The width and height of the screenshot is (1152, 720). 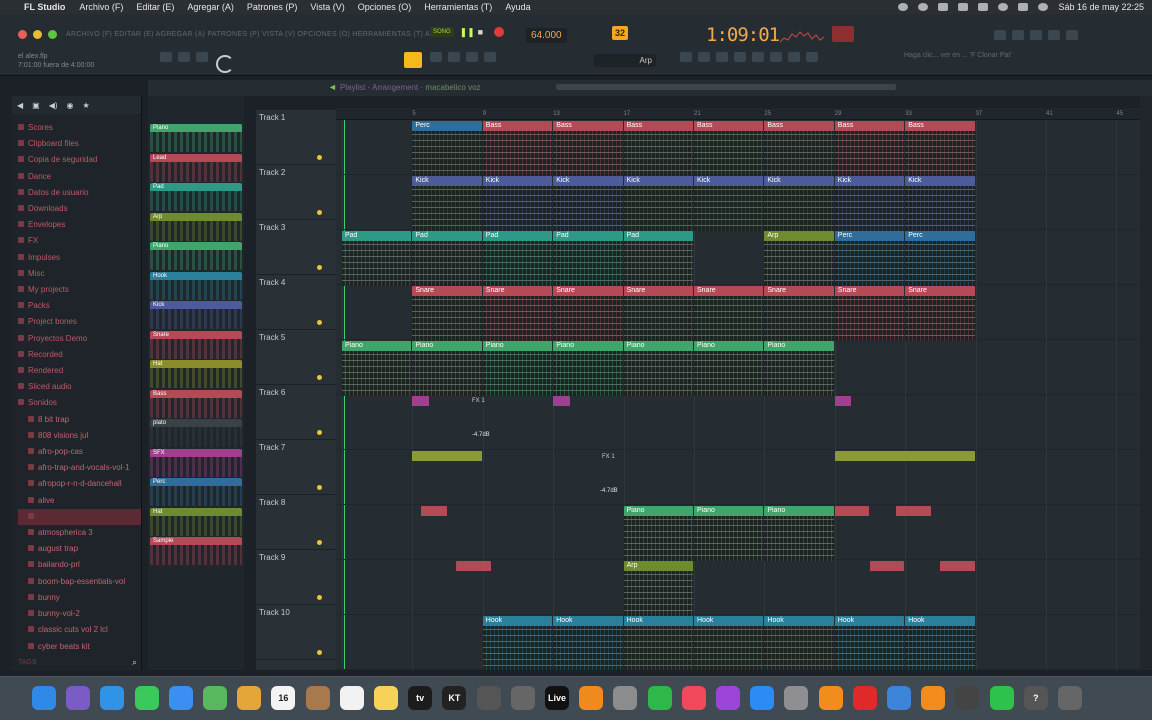 What do you see at coordinates (296, 247) in the screenshot?
I see `track-header: Track 3` at bounding box center [296, 247].